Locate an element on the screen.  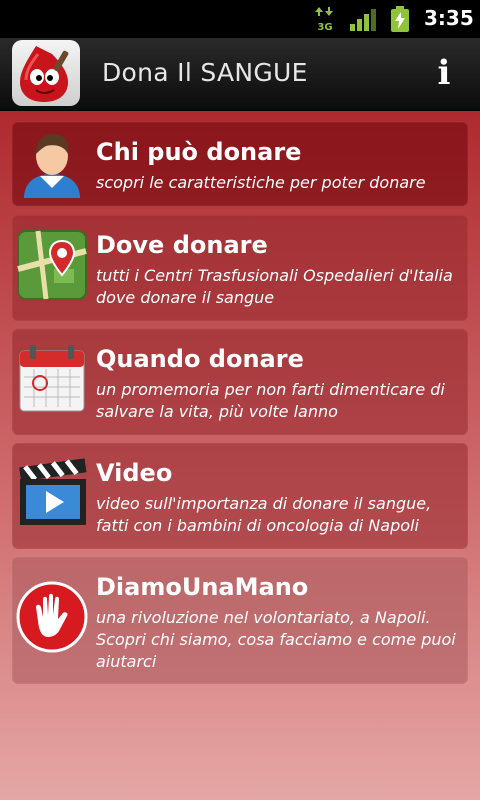
info-button: i is located at coordinates (444, 73).